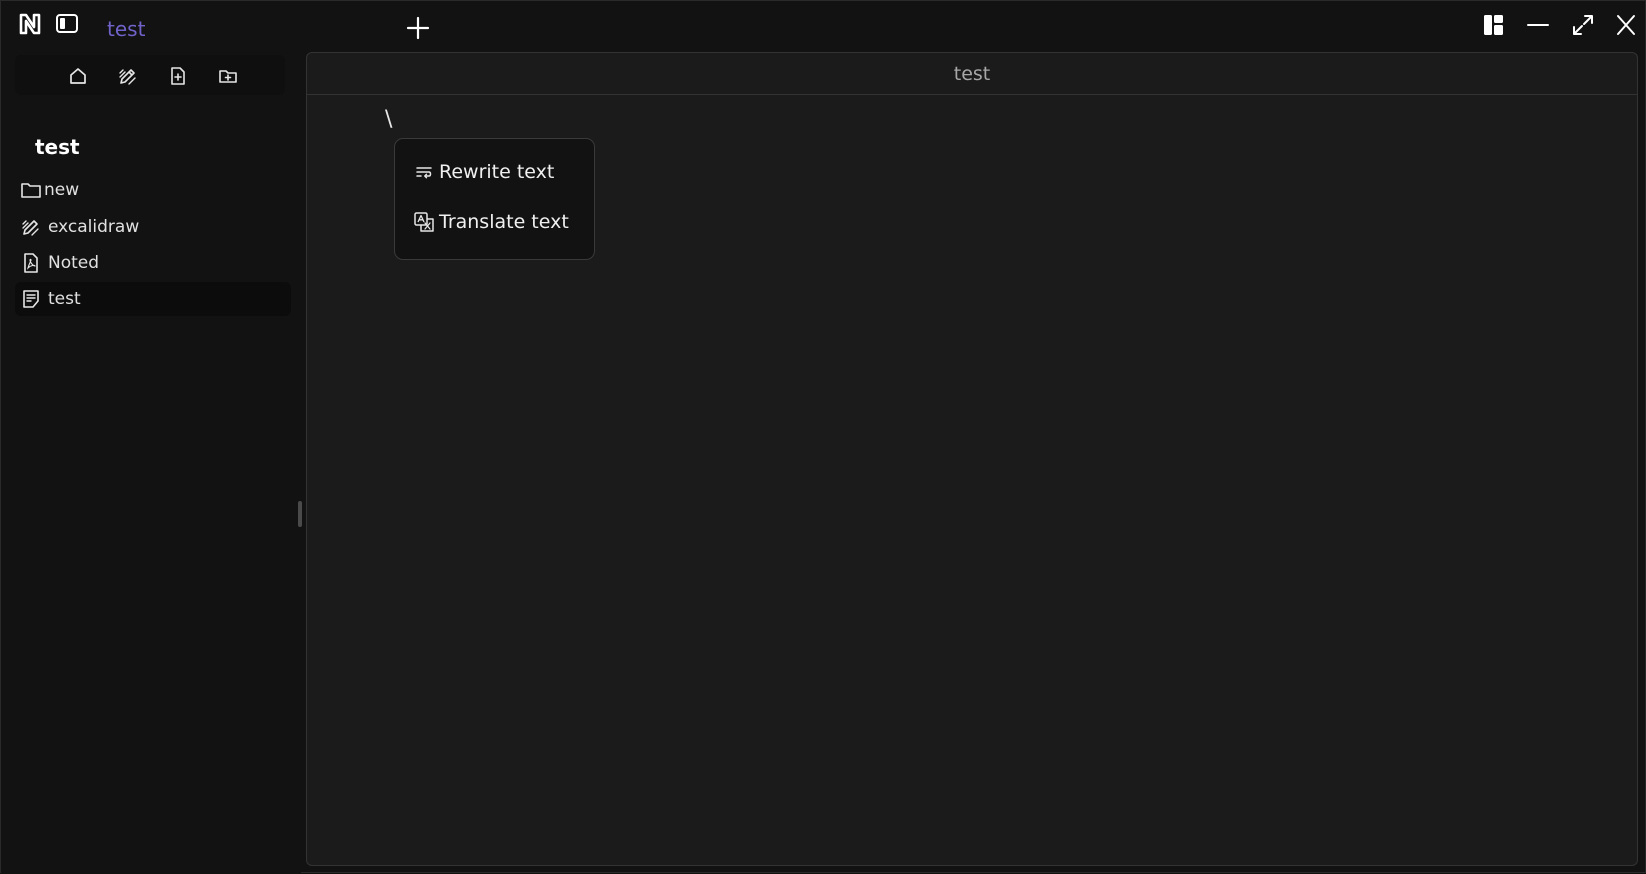 Image resolution: width=1646 pixels, height=874 pixels. What do you see at coordinates (64, 299) in the screenshot?
I see `sidebar-item-label: test` at bounding box center [64, 299].